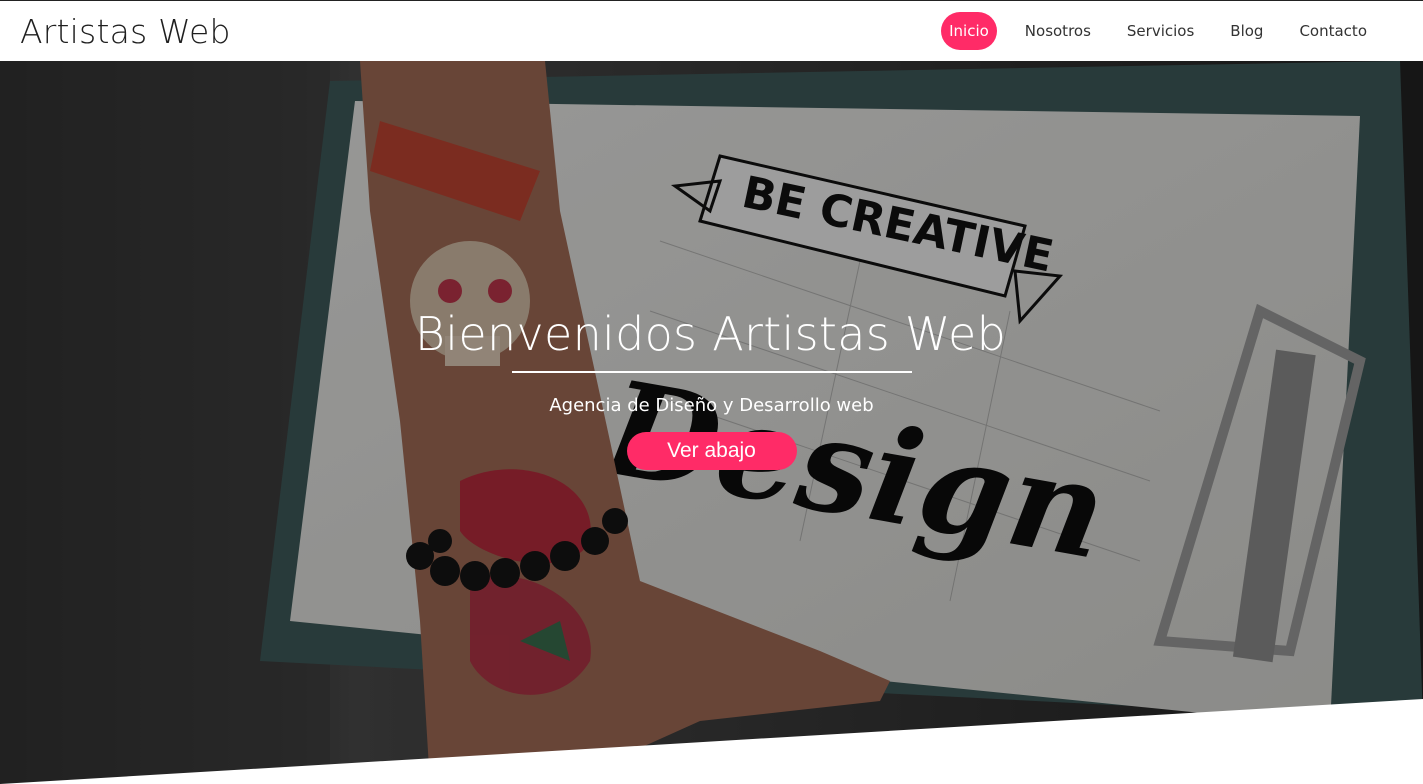  I want to click on hero-subtitle: Agencia de Diseño y Desarrollo web, so click(711, 405).